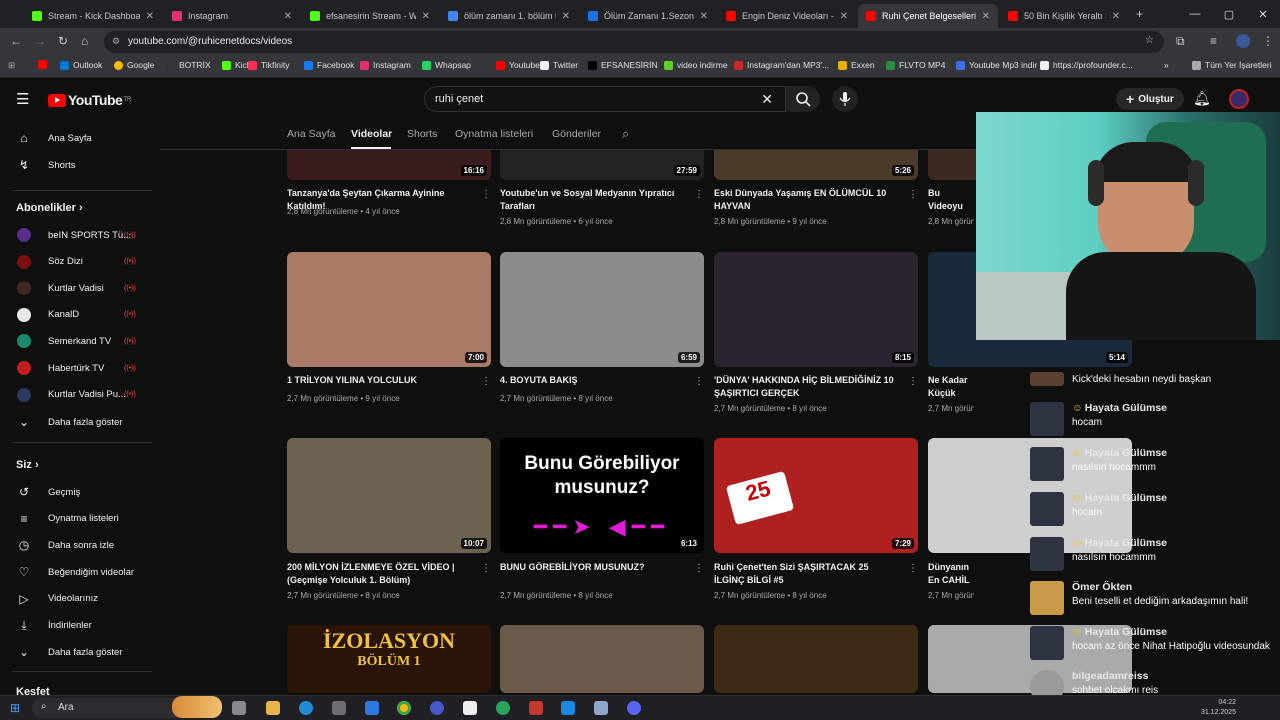 The height and width of the screenshot is (720, 1280). Describe the element at coordinates (80, 492) in the screenshot. I see `sidebar-item-history: ↺ Geçmiş` at that location.